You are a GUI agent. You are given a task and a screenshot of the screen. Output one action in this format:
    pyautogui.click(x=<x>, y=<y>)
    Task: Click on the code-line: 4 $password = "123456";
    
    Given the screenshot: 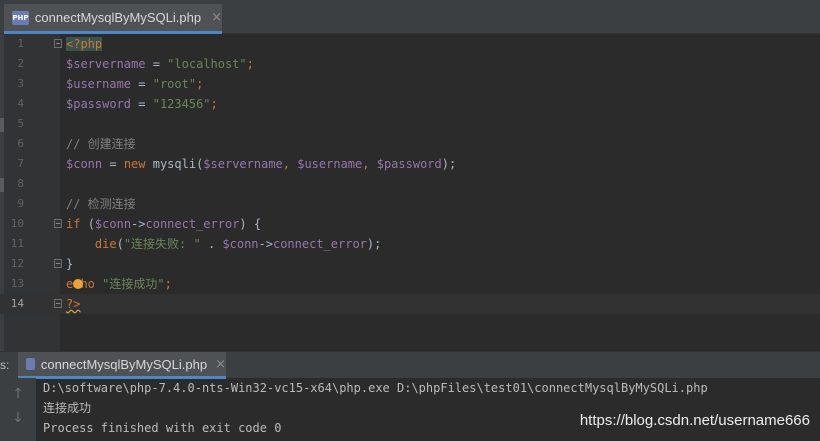 What is the action you would take?
    pyautogui.click(x=410, y=104)
    